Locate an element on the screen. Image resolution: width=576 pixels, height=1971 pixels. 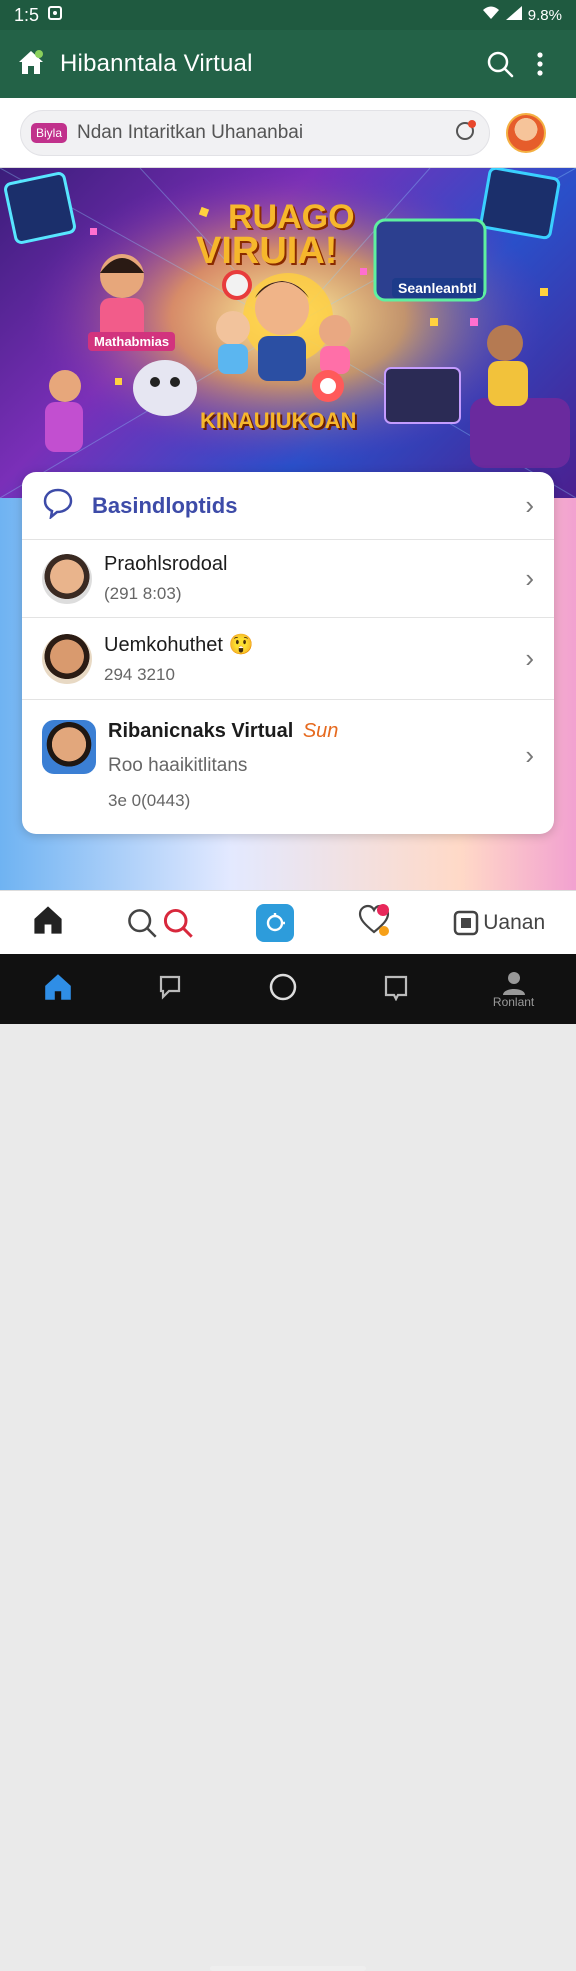
tab-more: Uanan is located at coordinates (499, 923).